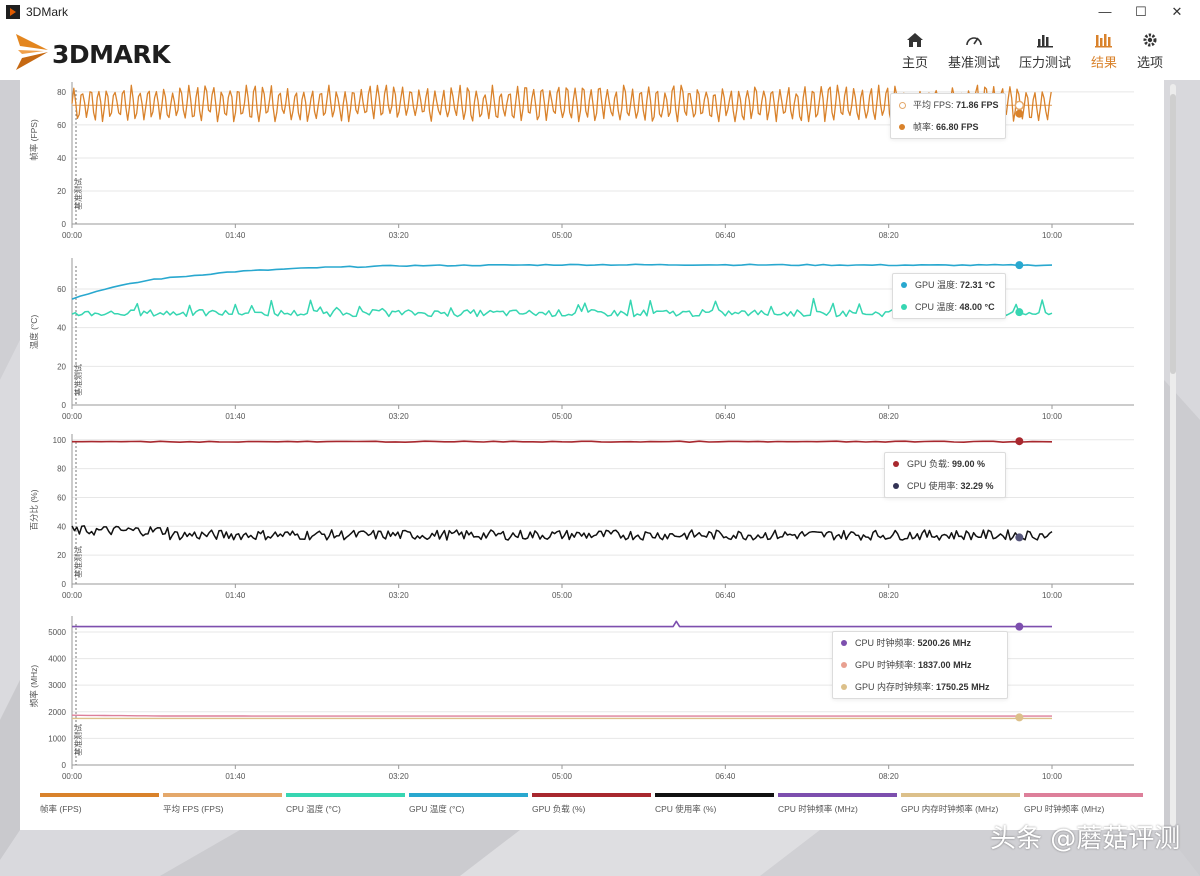 The image size is (1200, 876). What do you see at coordinates (1173, 234) in the screenshot?
I see `scrollbar-thumb` at bounding box center [1173, 234].